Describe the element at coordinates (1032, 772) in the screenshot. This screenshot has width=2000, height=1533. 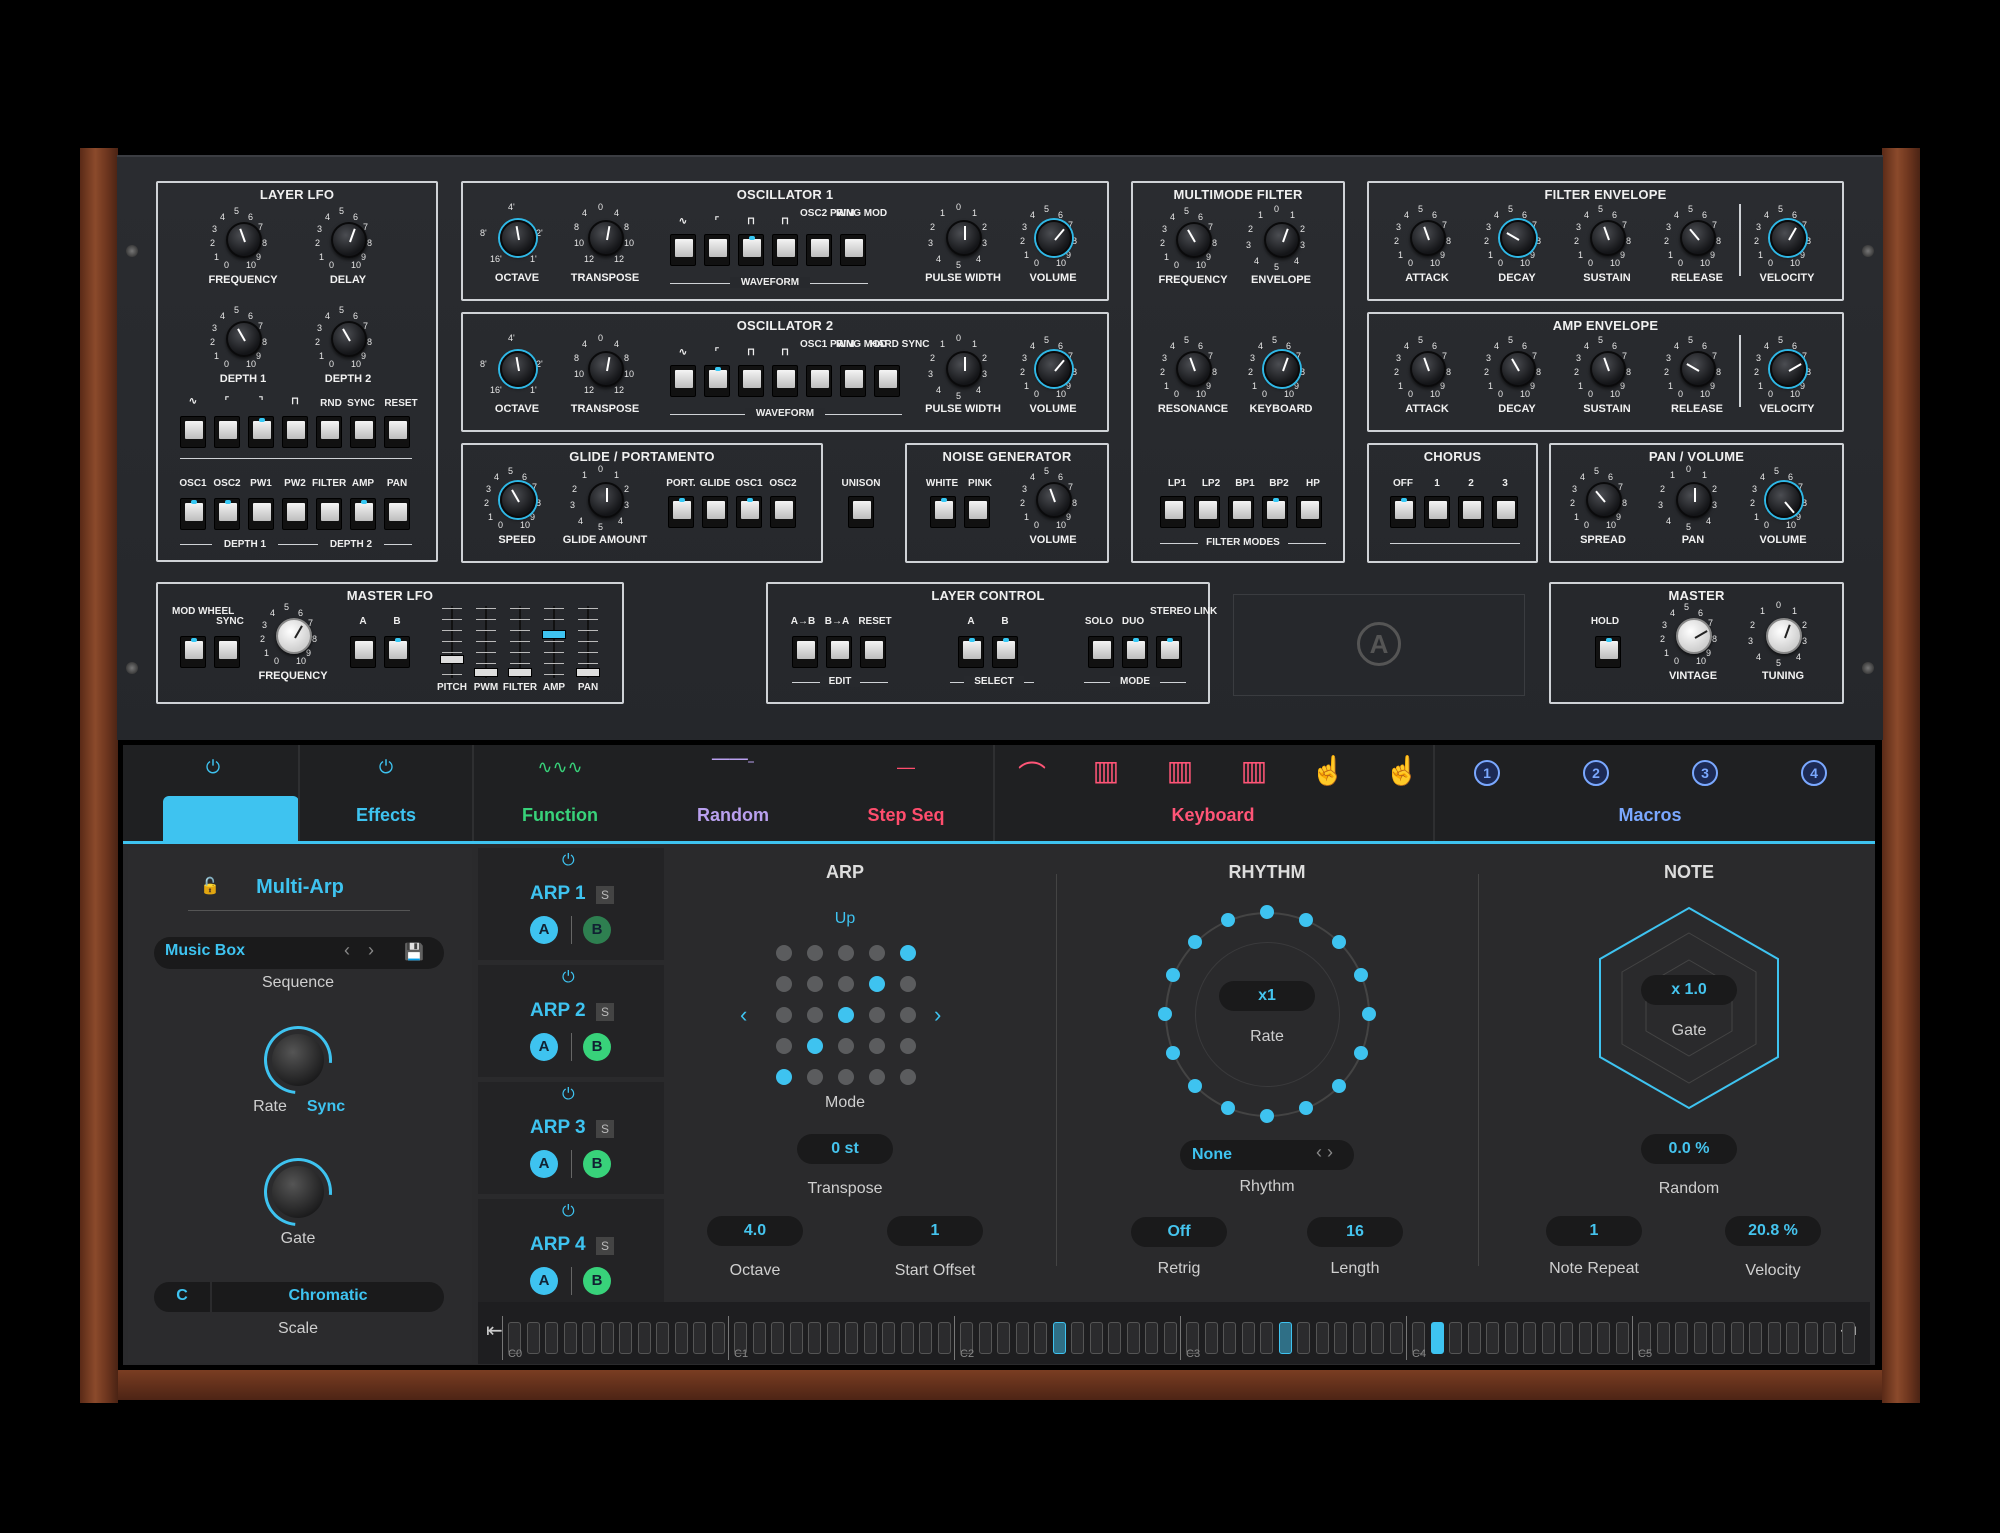
I see `keyboard-mode-icon-0: ⌒` at that location.